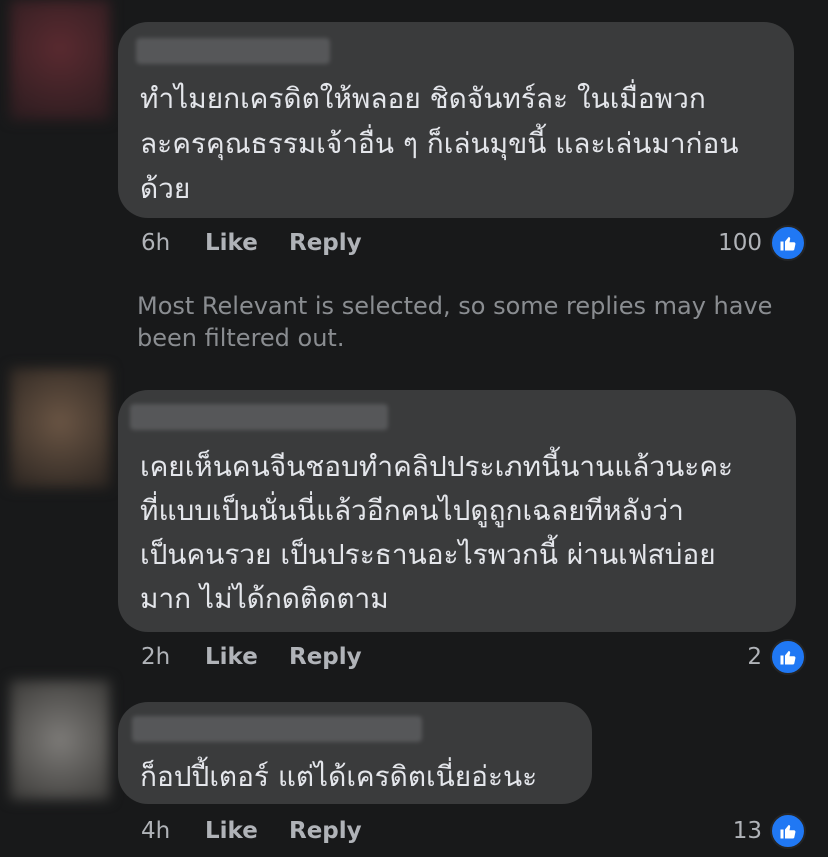  I want to click on comment-timestamp: 2h, so click(155, 657).